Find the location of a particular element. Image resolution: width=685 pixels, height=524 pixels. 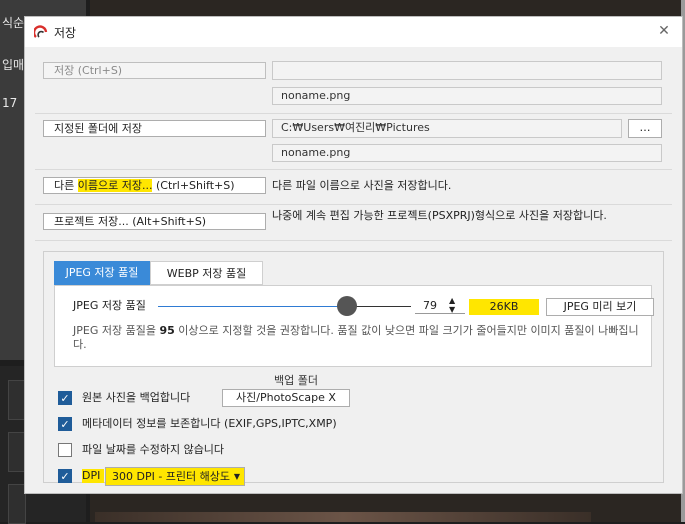

save-as-shortcut: (Ctrl+Shift+S) is located at coordinates (193, 185).